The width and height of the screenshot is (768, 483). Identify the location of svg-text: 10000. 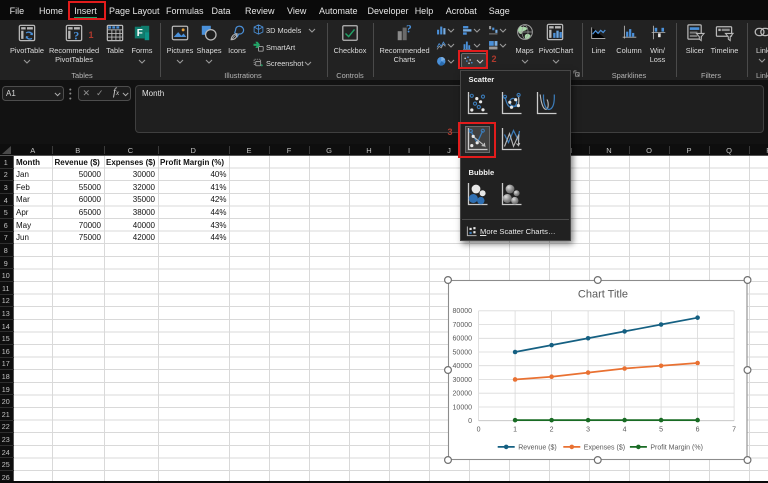
(462, 407).